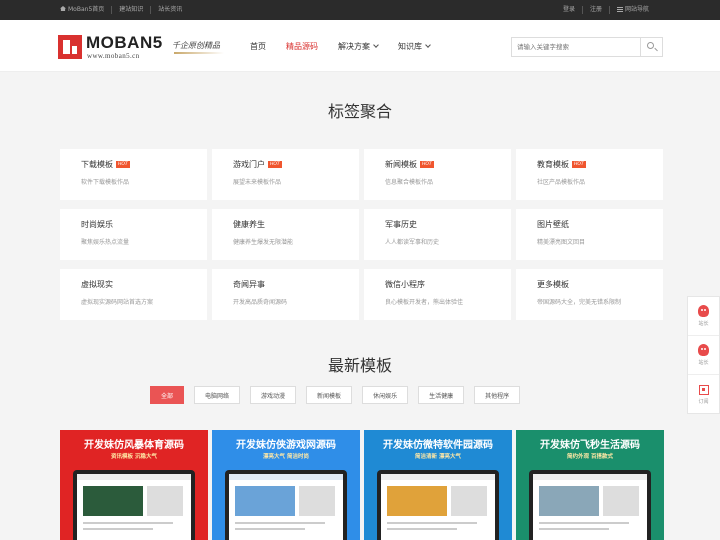 The width and height of the screenshot is (720, 540). Describe the element at coordinates (414, 46) in the screenshot. I see `nav-knowledge: 知识库` at that location.